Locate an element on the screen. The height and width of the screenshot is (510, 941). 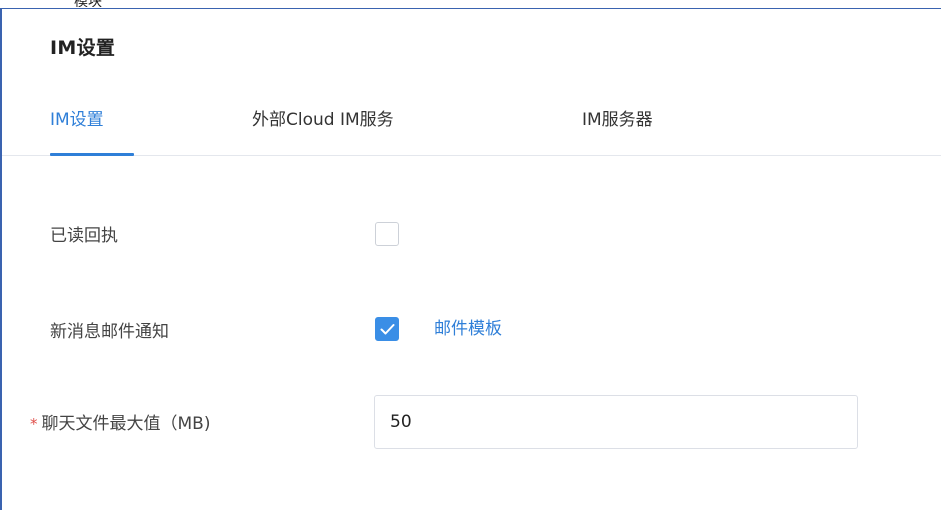
tab-im-server: IM服务器 is located at coordinates (617, 130).